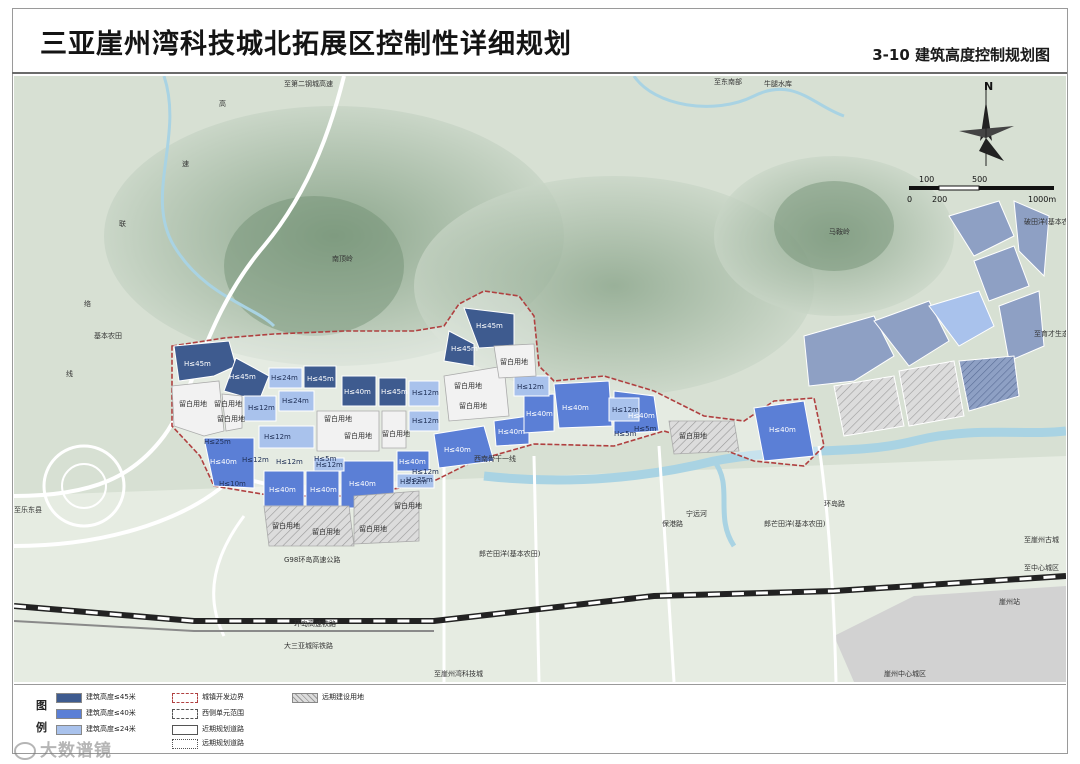 This screenshot has height=764, width=1080. I want to click on legend-label: 近期规划道路, so click(223, 729).